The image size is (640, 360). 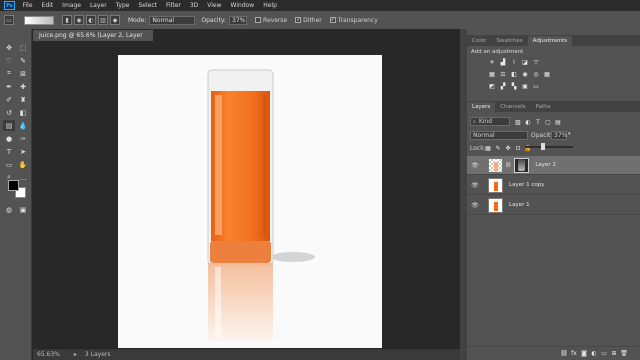 What do you see at coordinates (23, 125) in the screenshot?
I see `blur-tool-icon: 💧` at bounding box center [23, 125].